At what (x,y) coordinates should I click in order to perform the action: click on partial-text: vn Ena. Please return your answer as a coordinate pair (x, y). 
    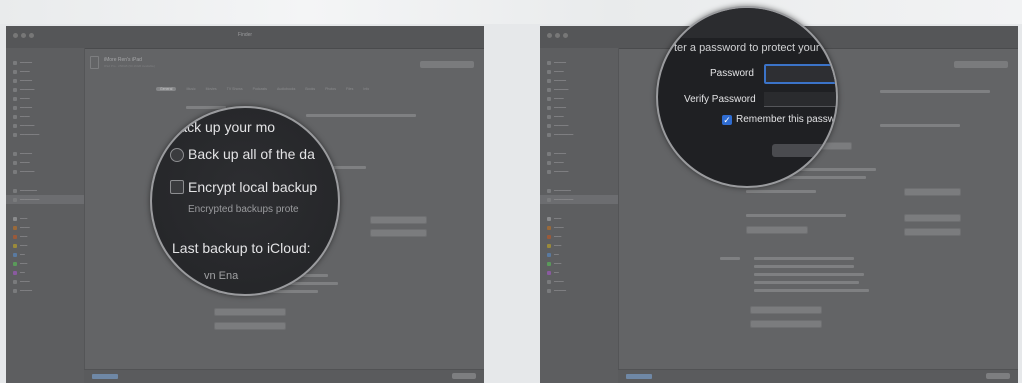
    Looking at the image, I should click on (221, 276).